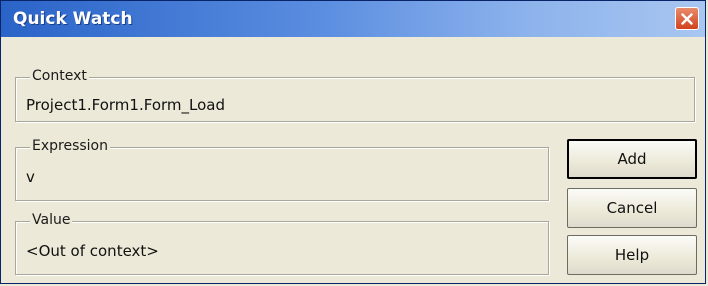  Describe the element at coordinates (51, 220) in the screenshot. I see `value-label: Value` at that location.